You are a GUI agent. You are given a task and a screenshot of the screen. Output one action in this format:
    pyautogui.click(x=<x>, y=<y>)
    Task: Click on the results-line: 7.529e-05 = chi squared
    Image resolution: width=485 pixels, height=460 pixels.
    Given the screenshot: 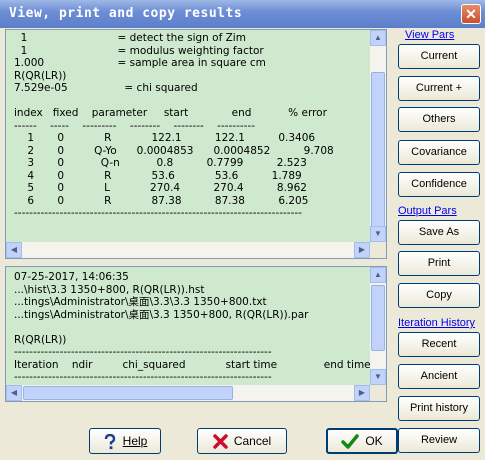 What is the action you would take?
    pyautogui.click(x=106, y=88)
    